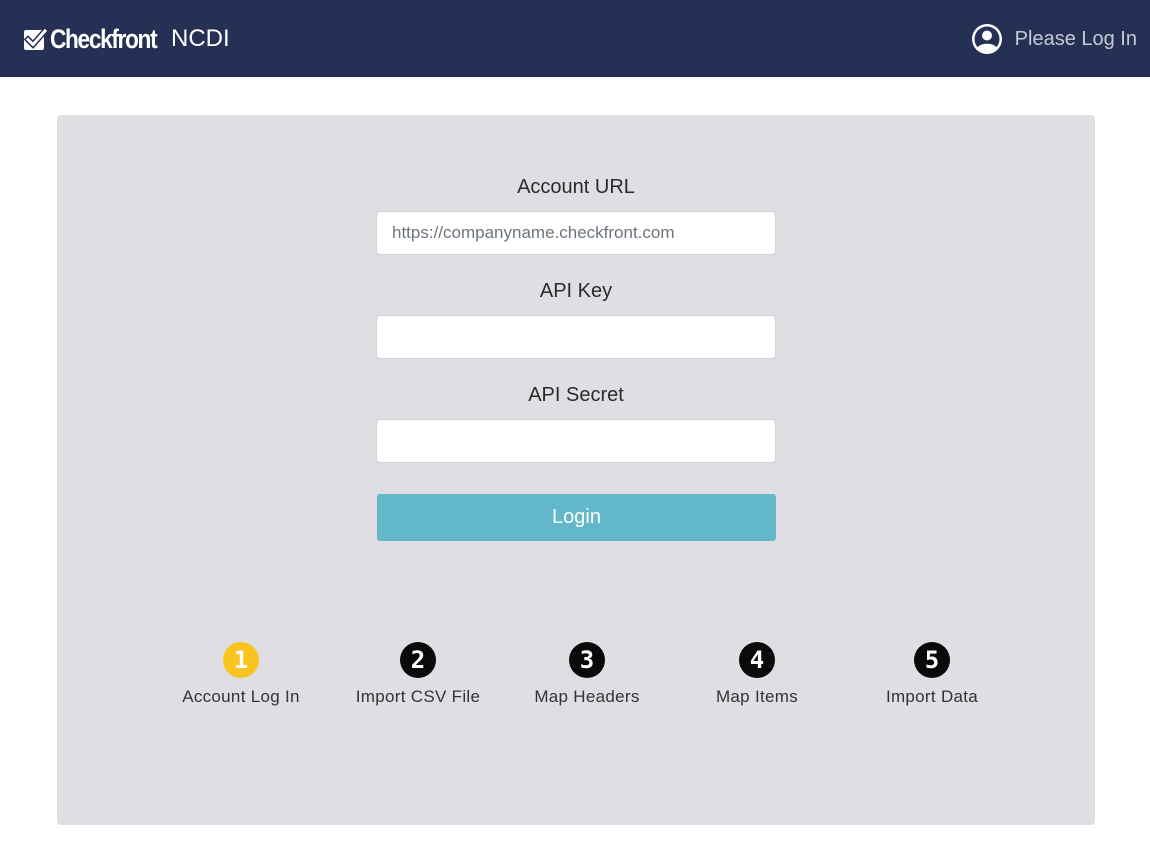  Describe the element at coordinates (932, 660) in the screenshot. I see `step-5-badge: 5` at that location.